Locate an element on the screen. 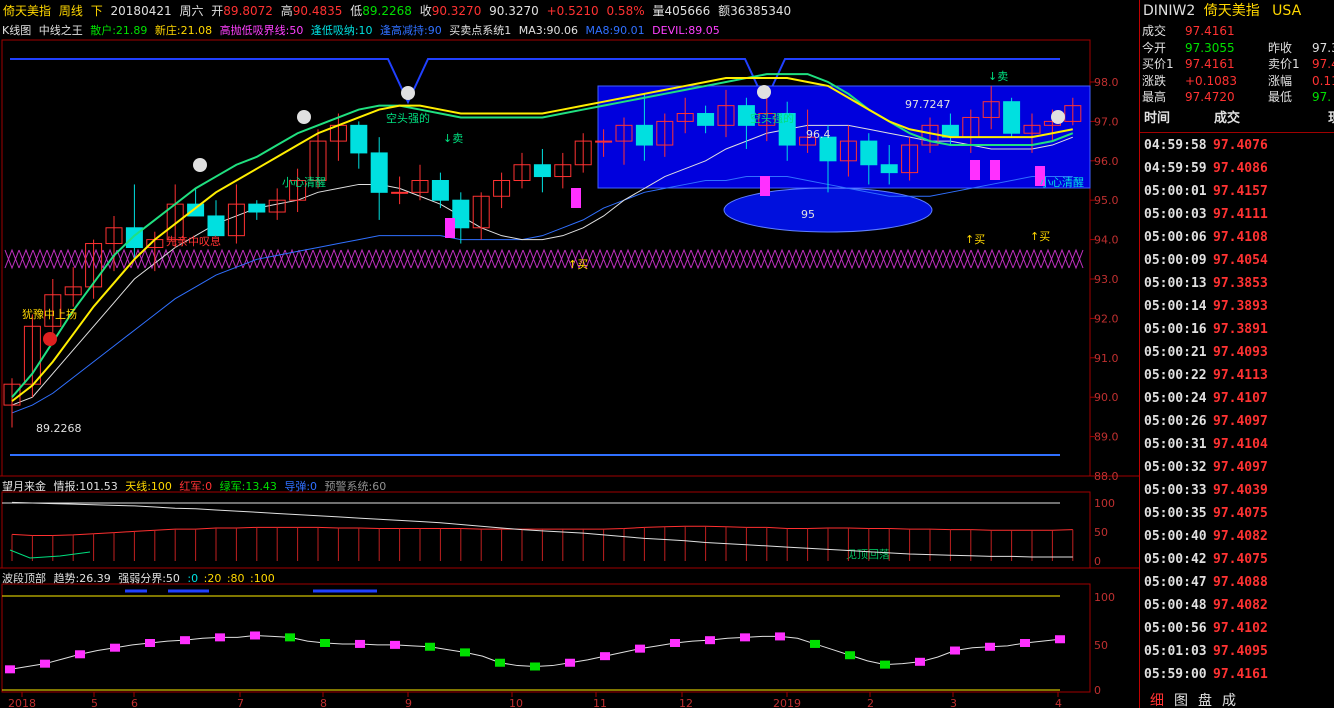 The height and width of the screenshot is (708, 1334). tick-time: 05:00:13 is located at coordinates (1175, 283).